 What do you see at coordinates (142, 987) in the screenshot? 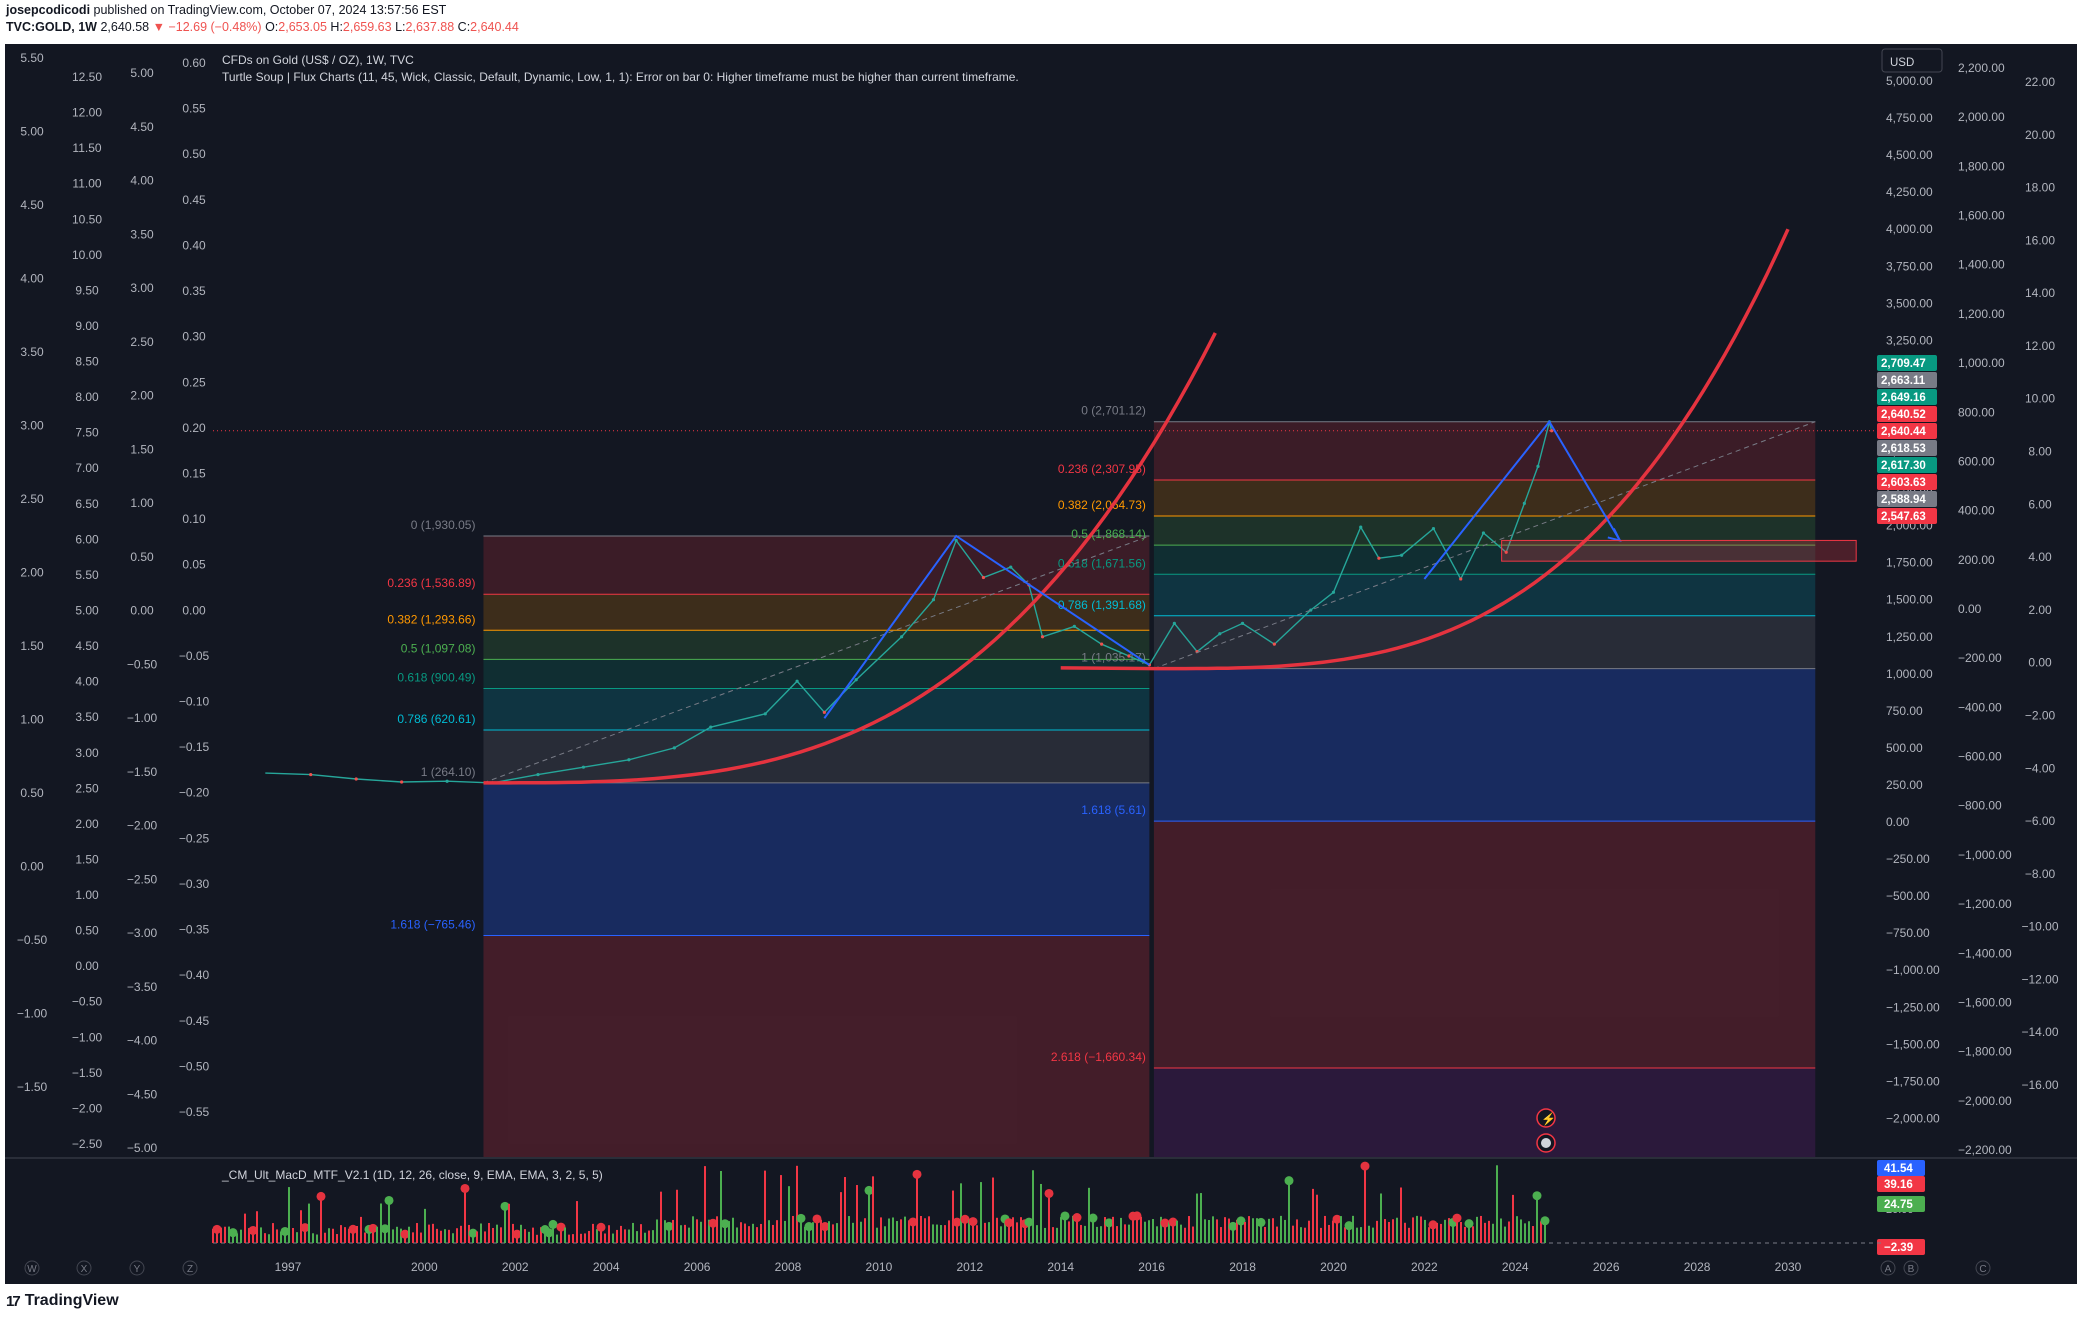
I see `left-axis-3-tick: −3.50` at bounding box center [142, 987].